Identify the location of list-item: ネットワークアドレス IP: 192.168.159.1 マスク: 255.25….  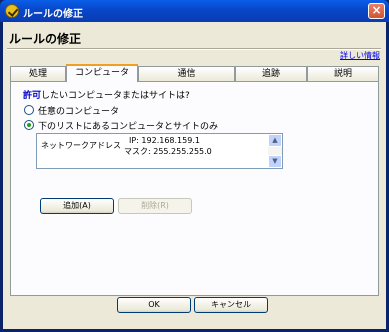
(151, 146).